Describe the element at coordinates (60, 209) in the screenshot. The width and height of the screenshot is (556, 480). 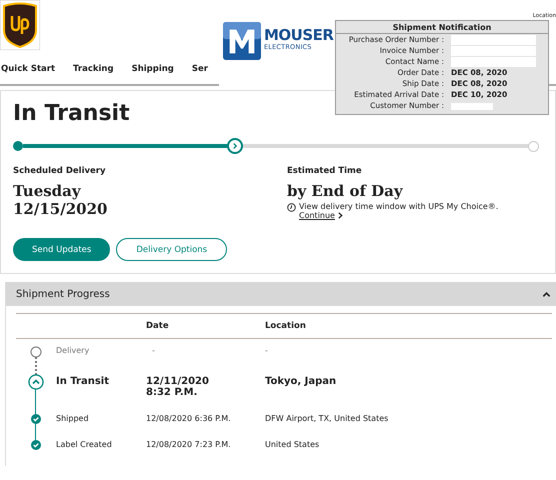
I see `delivery-date: 12/15/2020` at that location.